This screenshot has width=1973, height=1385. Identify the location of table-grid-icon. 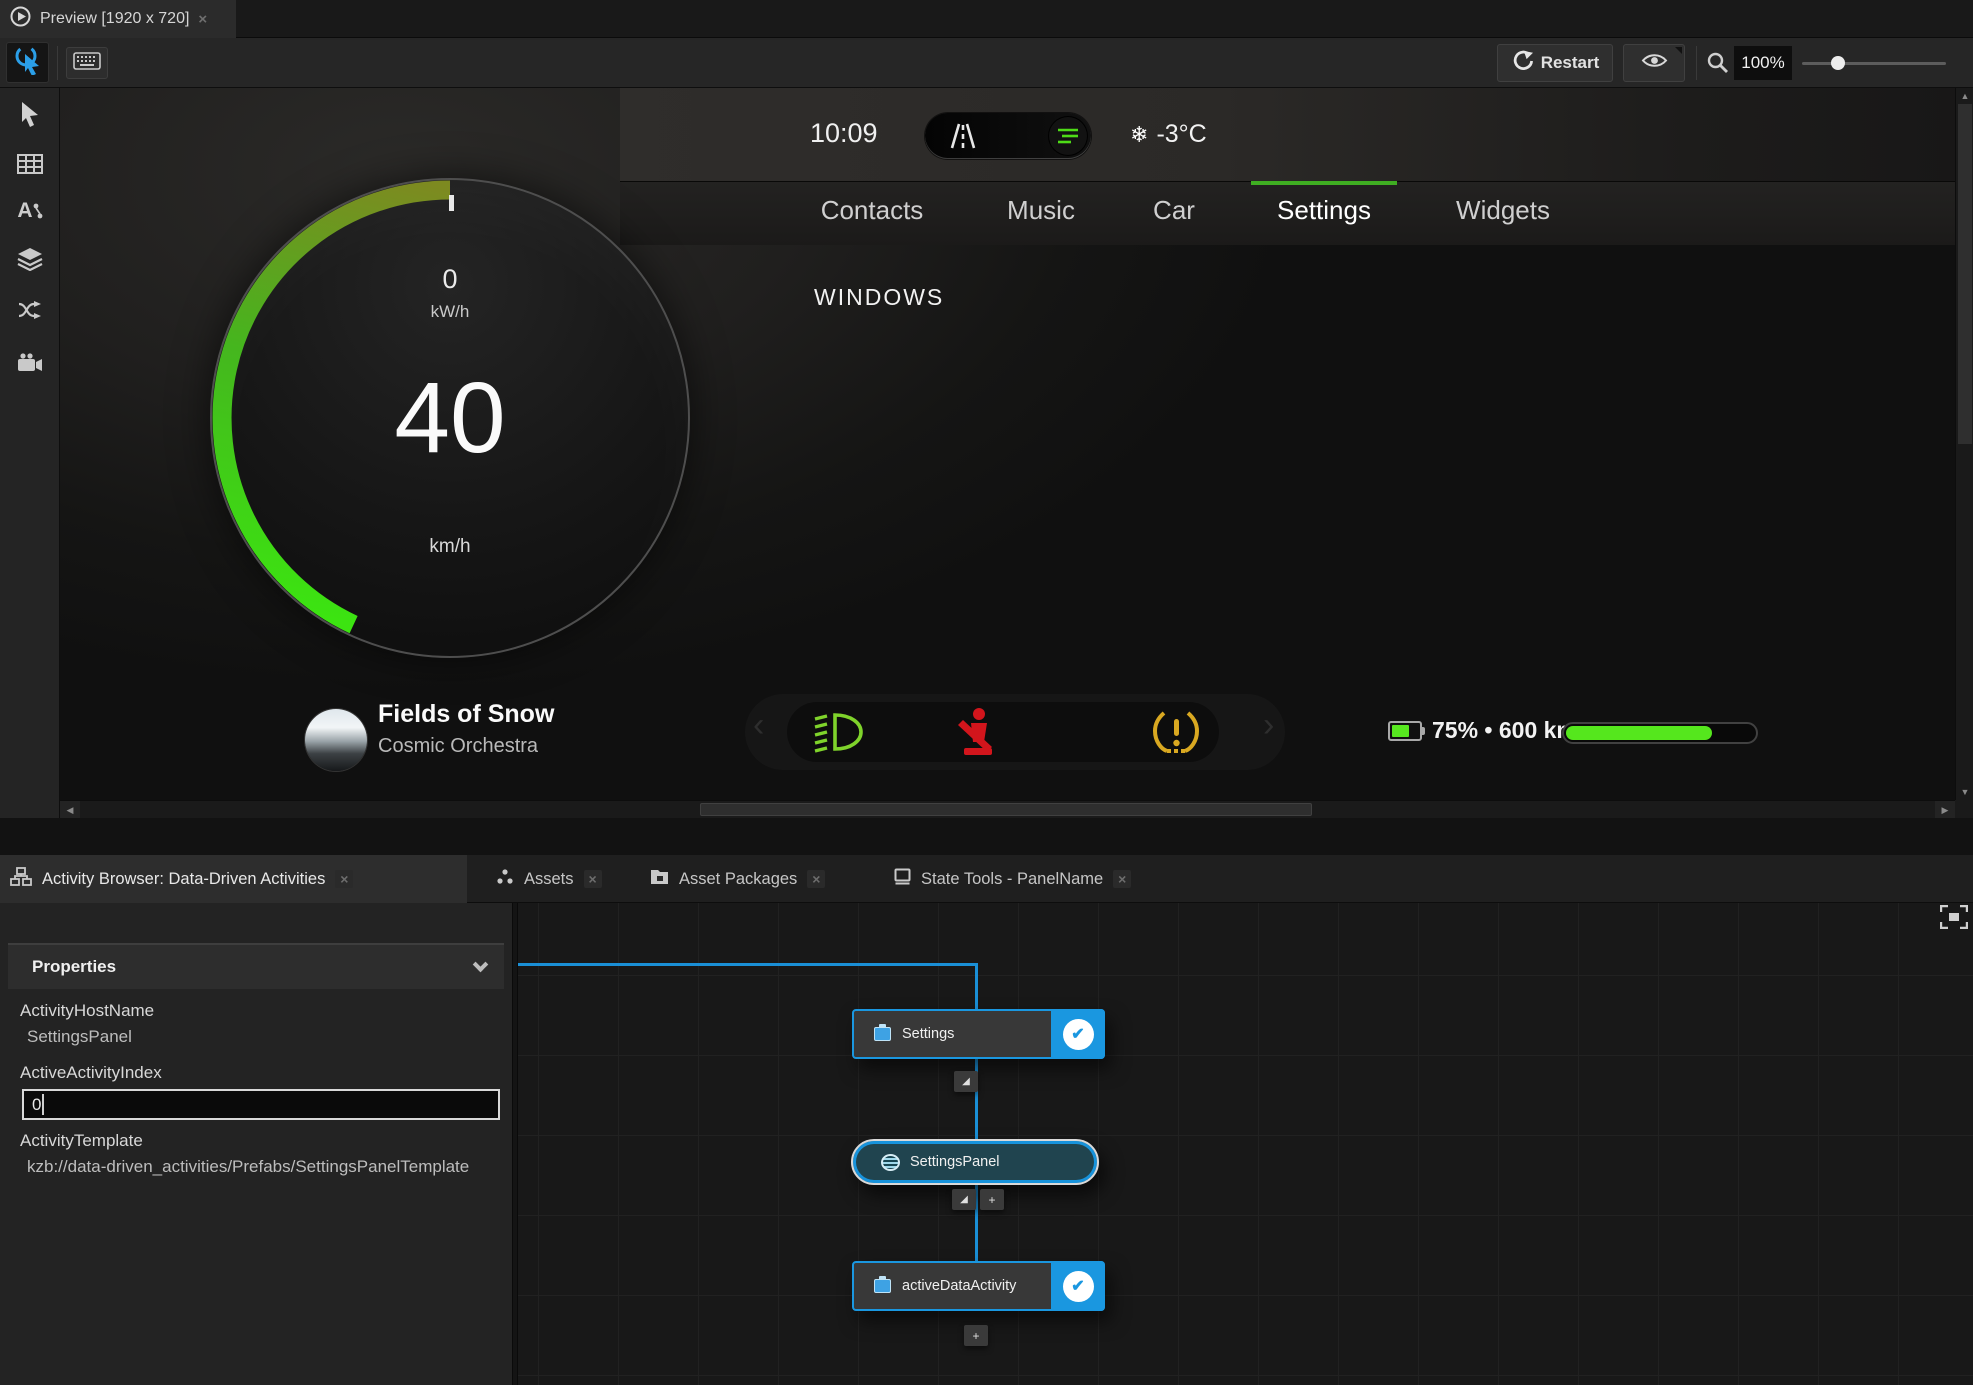
(30, 166).